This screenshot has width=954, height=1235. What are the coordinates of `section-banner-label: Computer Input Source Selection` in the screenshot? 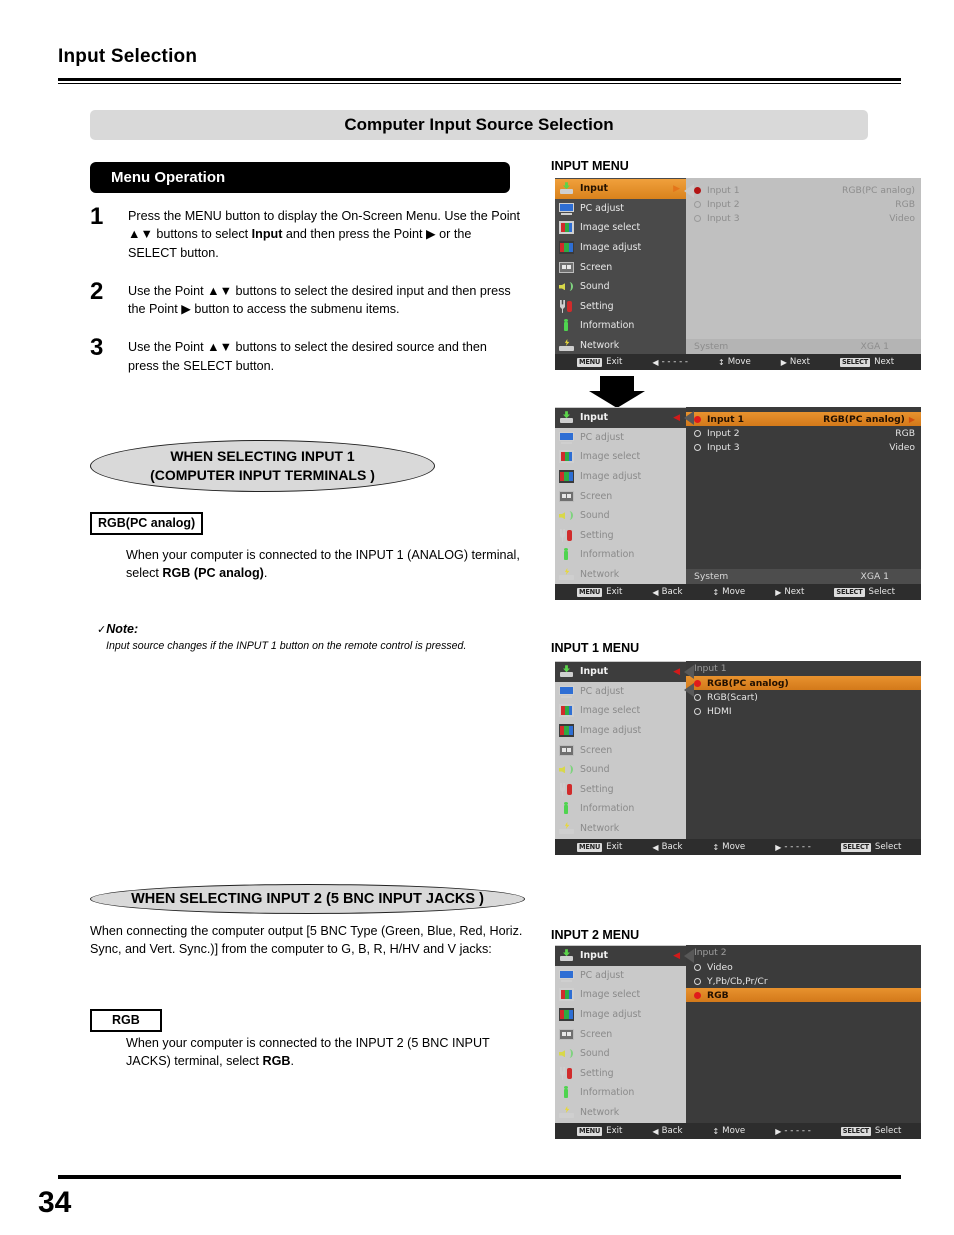 It's located at (479, 124).